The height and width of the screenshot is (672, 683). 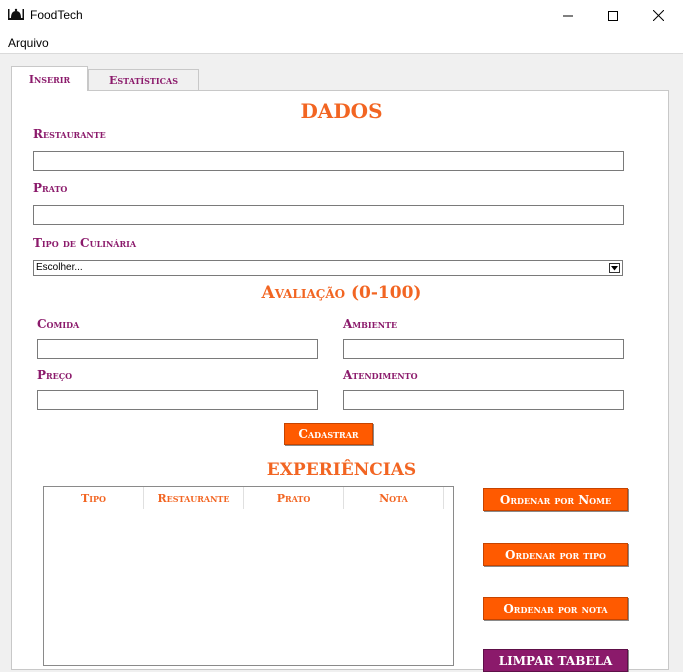 I want to click on tipo-culinaria-label: Tipo de Culinária, so click(x=85, y=243).